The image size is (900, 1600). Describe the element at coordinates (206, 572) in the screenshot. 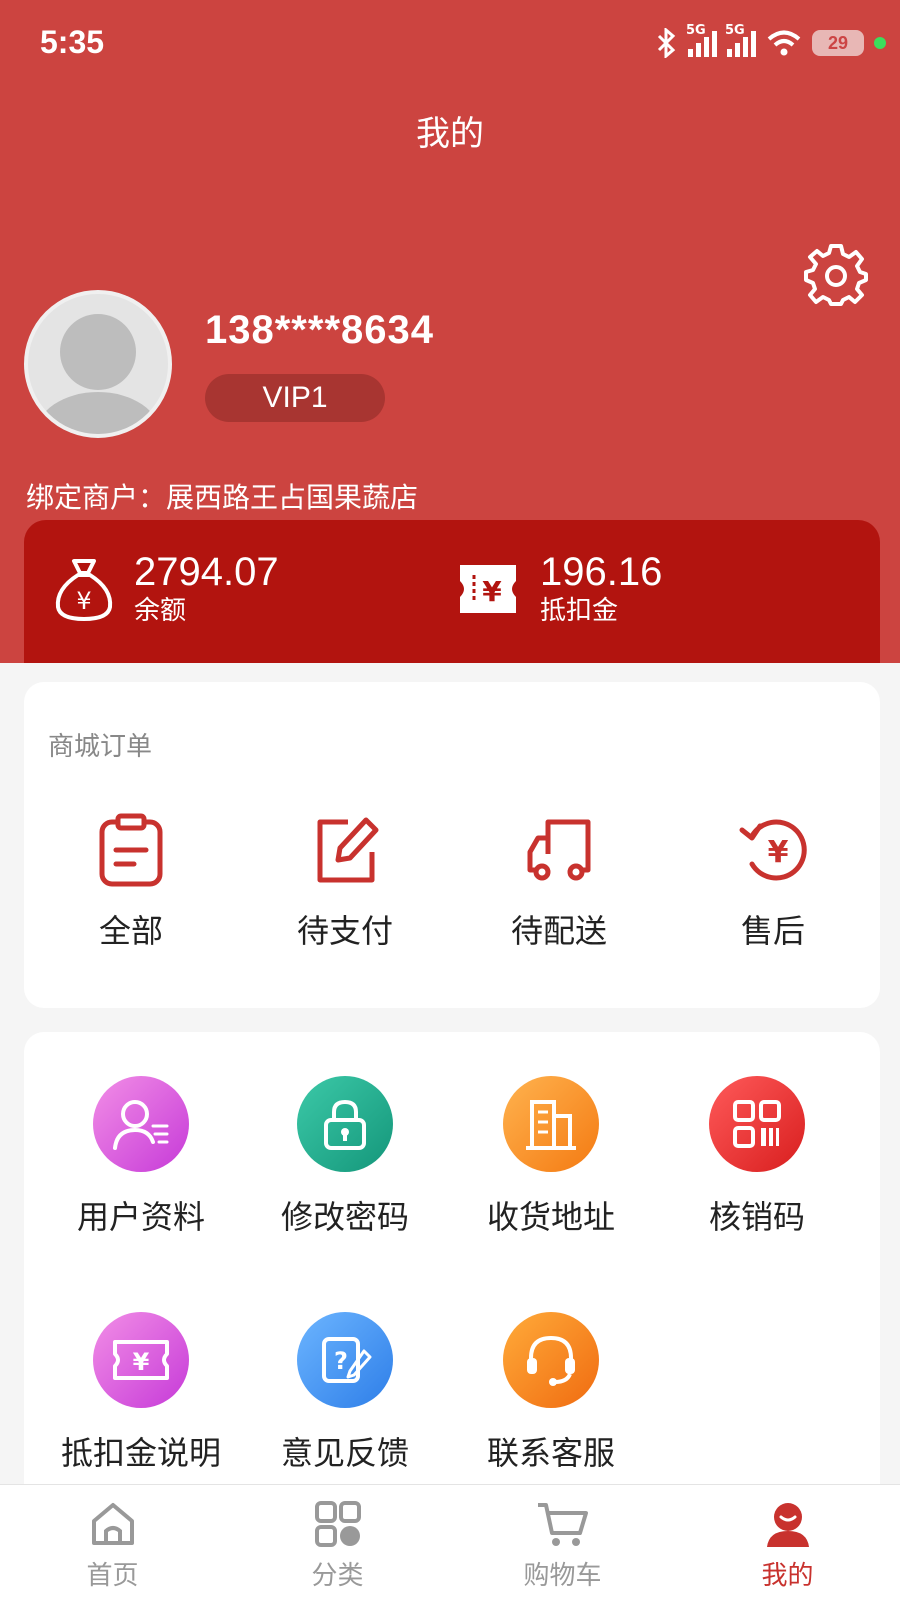

I see `balance-value: 2794.07` at that location.